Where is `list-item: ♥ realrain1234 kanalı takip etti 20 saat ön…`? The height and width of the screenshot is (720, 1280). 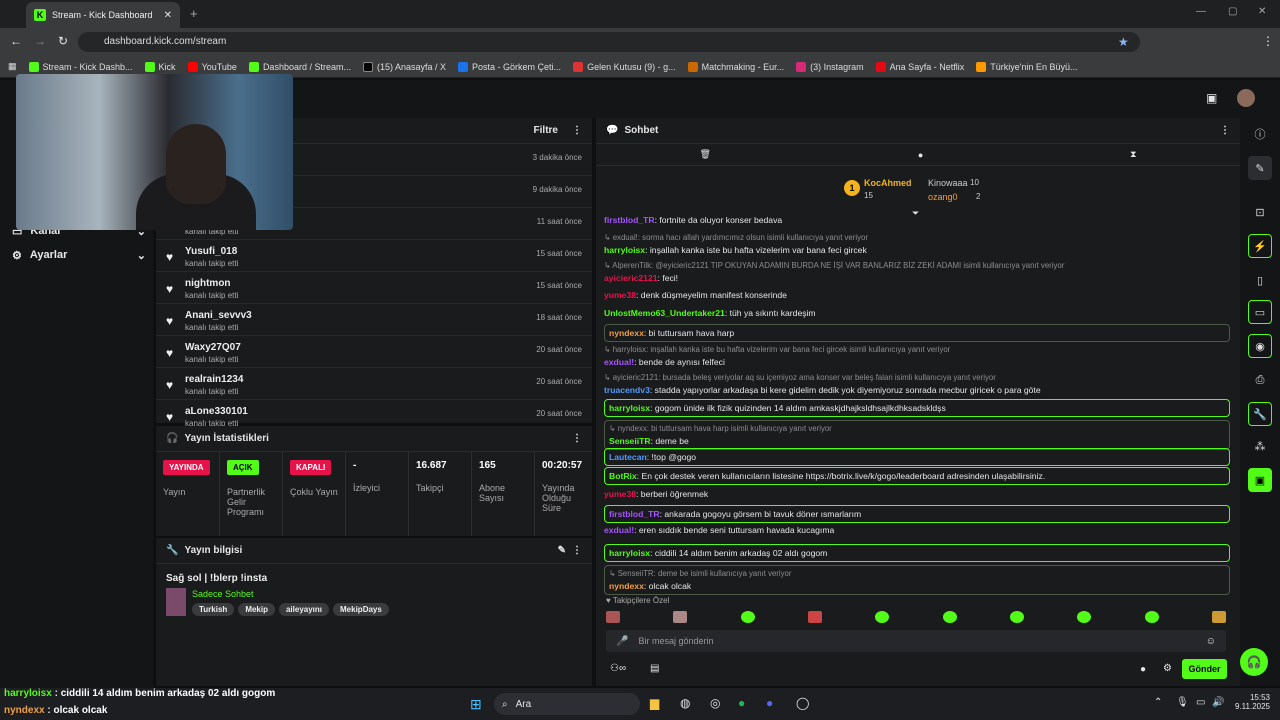
list-item: ♥ realrain1234 kanalı takip etti 20 saat ön… is located at coordinates (374, 384).